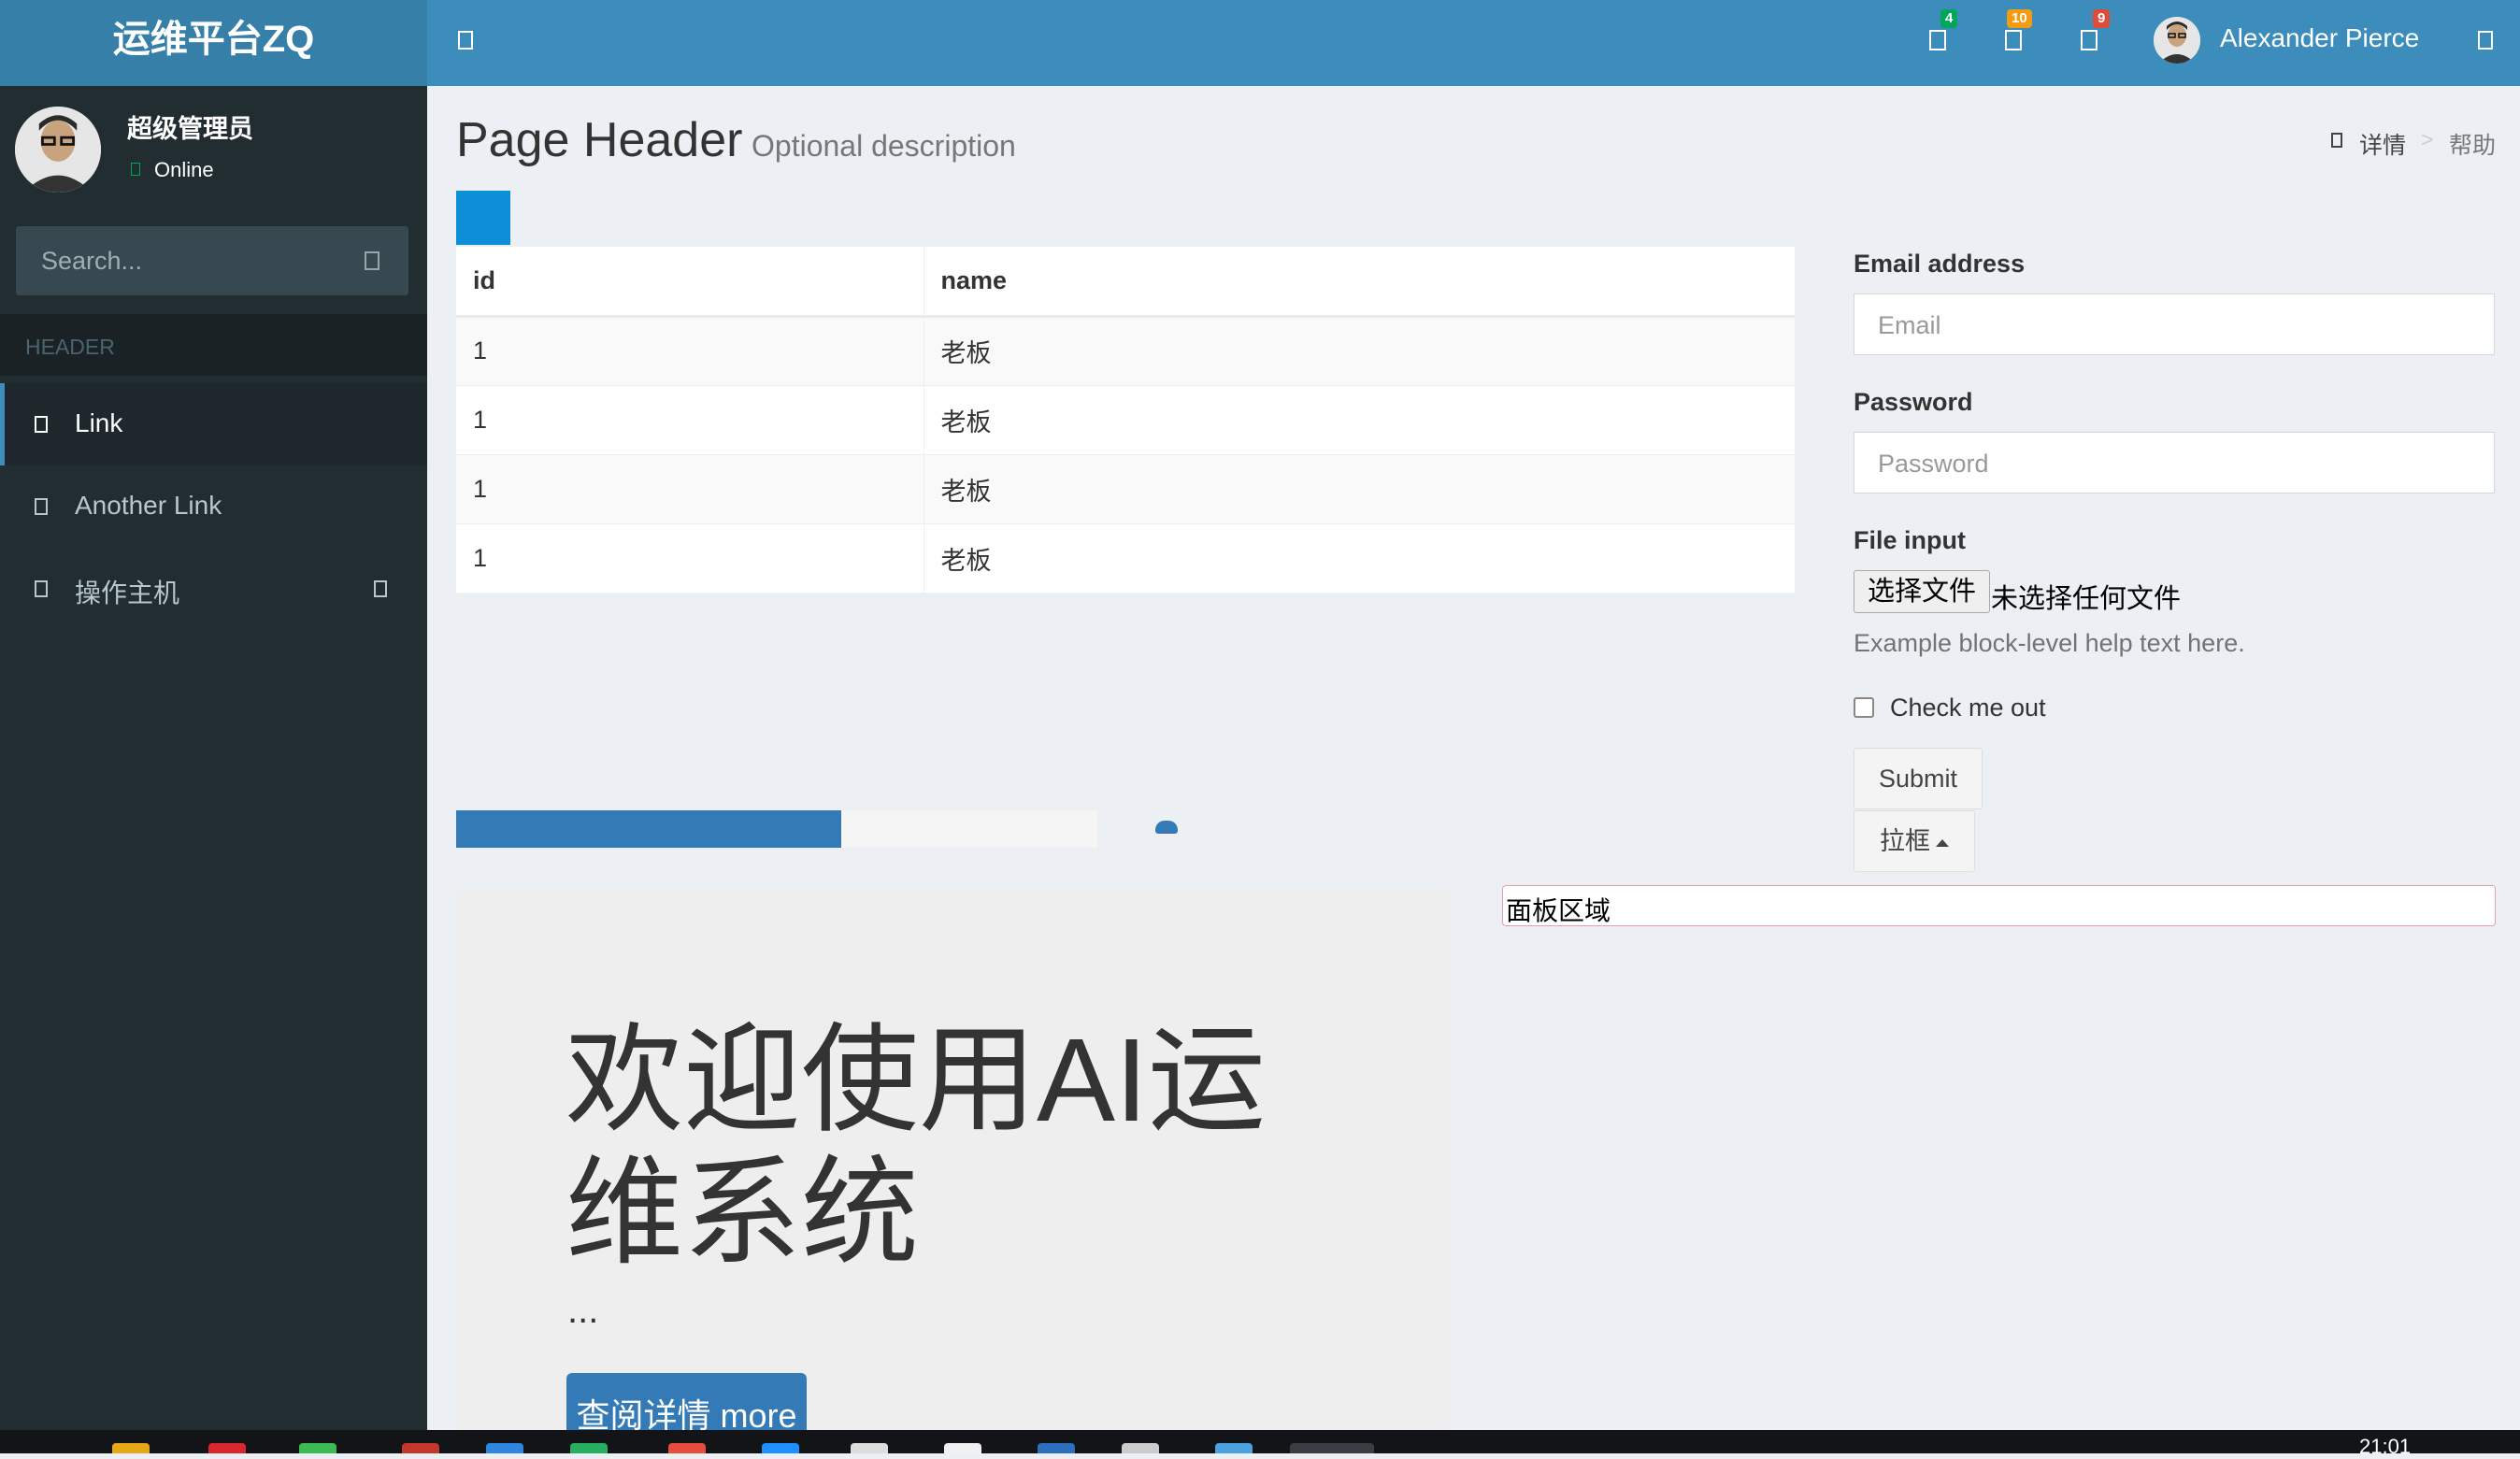 Image resolution: width=2520 pixels, height=1459 pixels. I want to click on user-name: Alexander Pierce, so click(2319, 38).